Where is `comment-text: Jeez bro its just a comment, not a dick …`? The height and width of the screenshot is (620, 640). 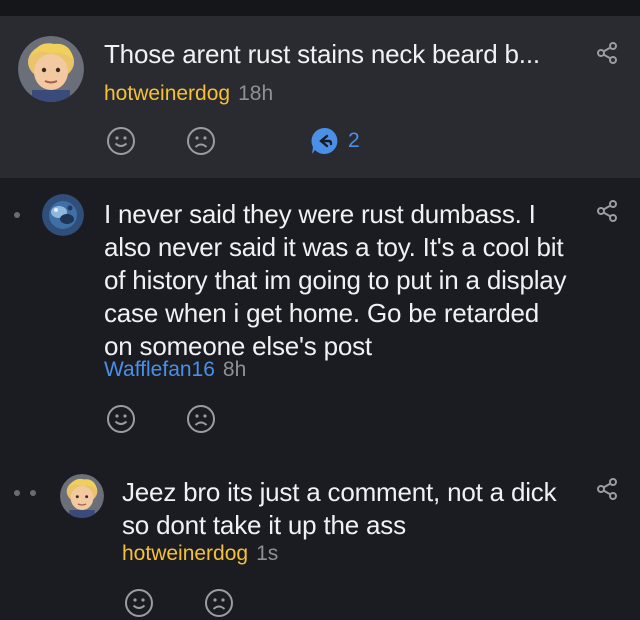 comment-text: Jeez bro its just a comment, not a dick … is located at coordinates (339, 508).